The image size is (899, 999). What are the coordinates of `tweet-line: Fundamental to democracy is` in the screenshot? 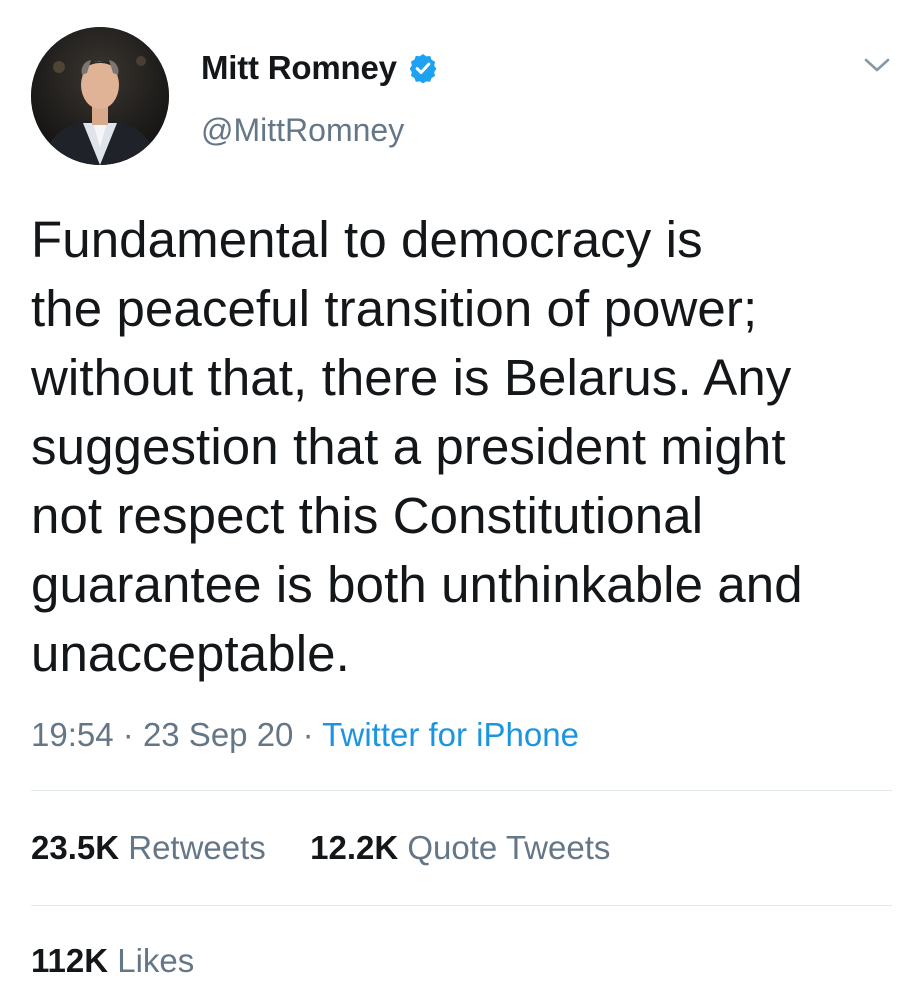 It's located at (367, 239).